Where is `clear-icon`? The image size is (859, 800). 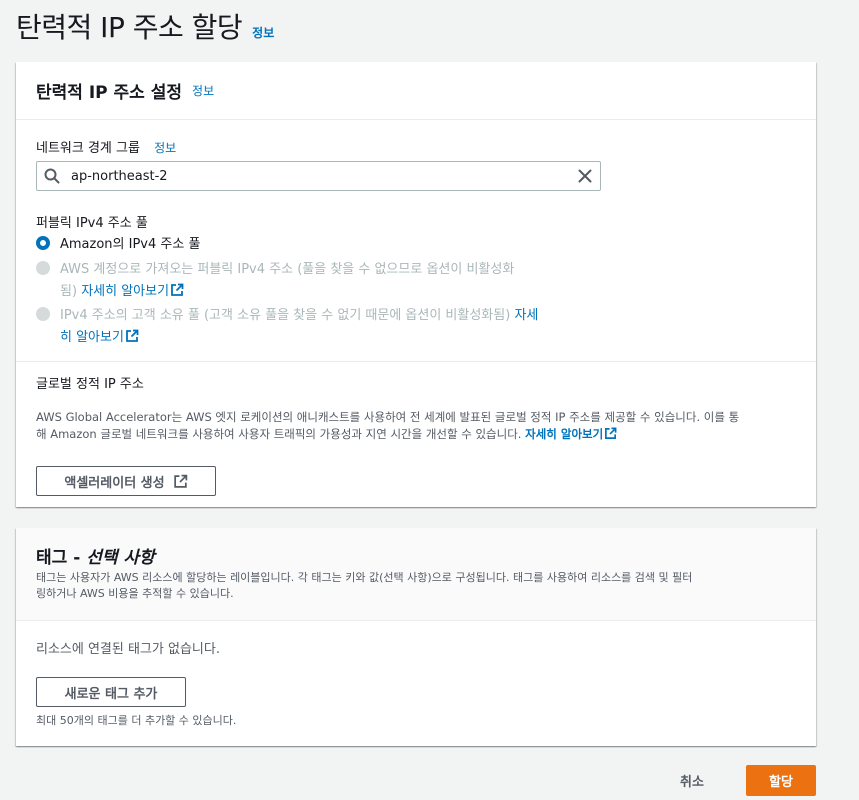
clear-icon is located at coordinates (585, 176).